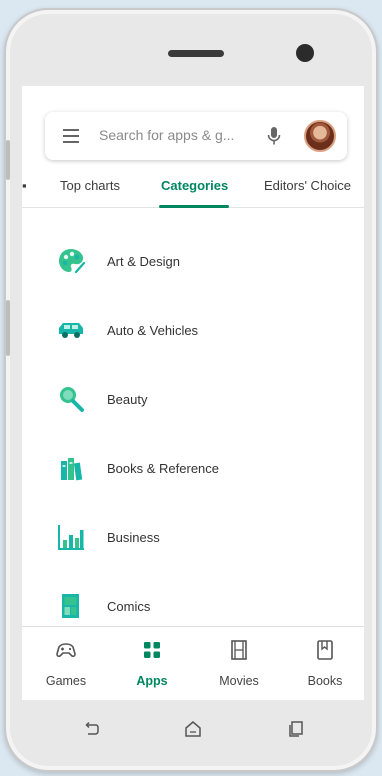  I want to click on bottom-navigation: Games Apps Movies Books, so click(193, 663).